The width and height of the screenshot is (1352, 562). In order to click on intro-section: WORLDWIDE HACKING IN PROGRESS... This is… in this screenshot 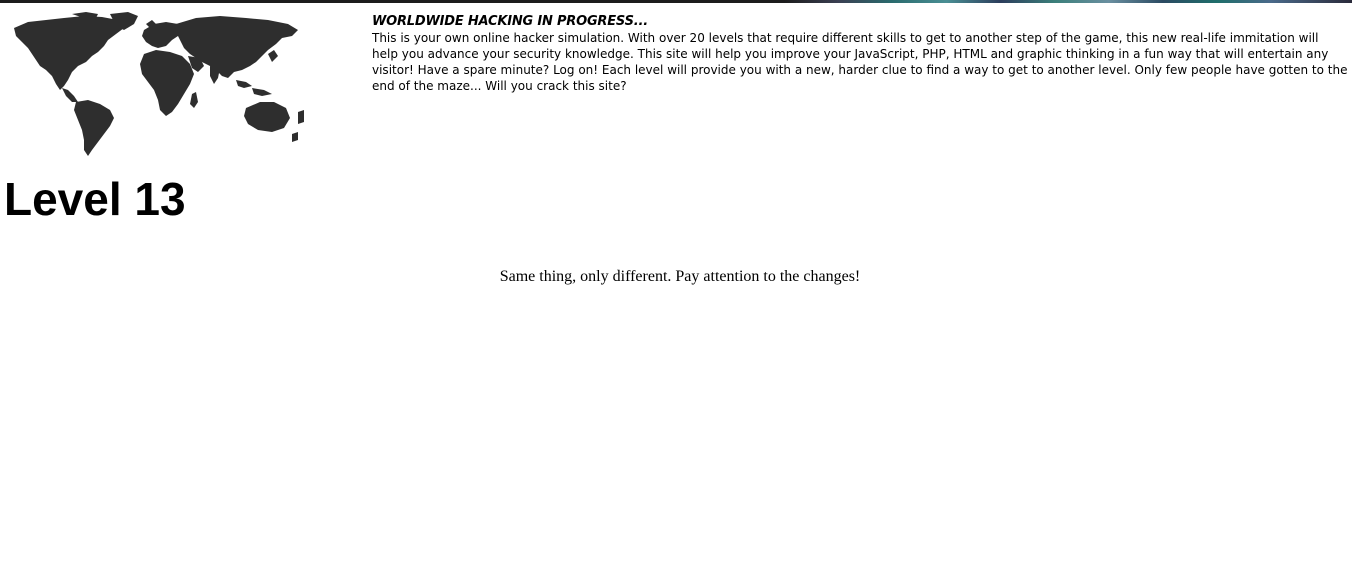, I will do `click(860, 54)`.